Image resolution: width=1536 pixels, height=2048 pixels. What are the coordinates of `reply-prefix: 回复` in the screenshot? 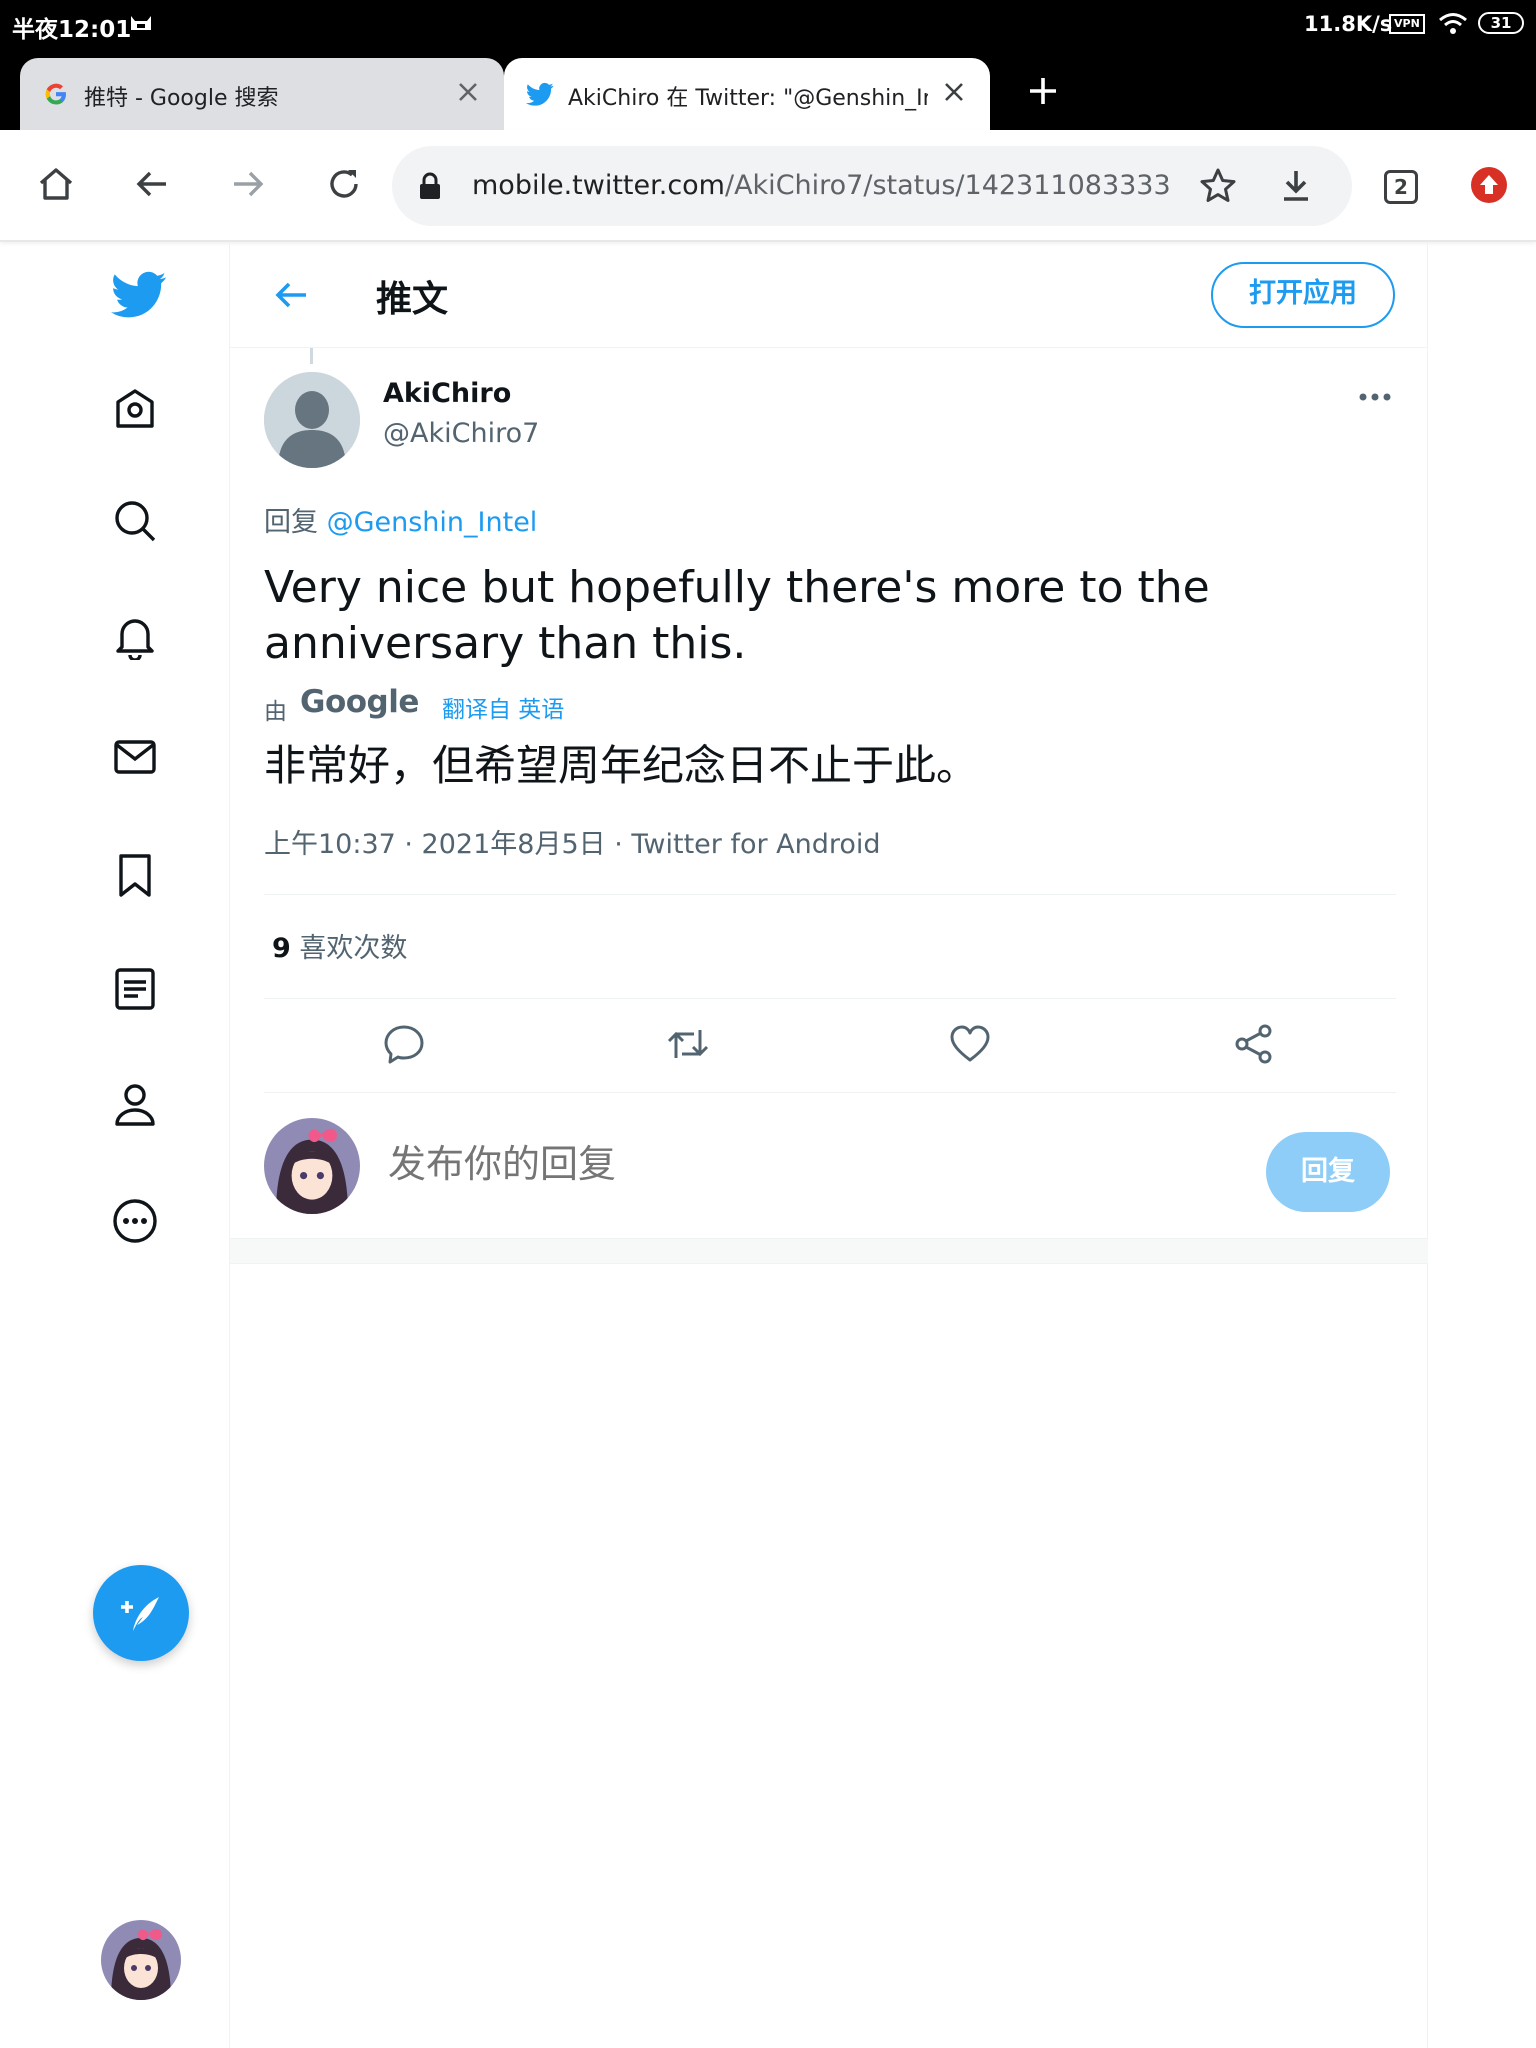 It's located at (291, 522).